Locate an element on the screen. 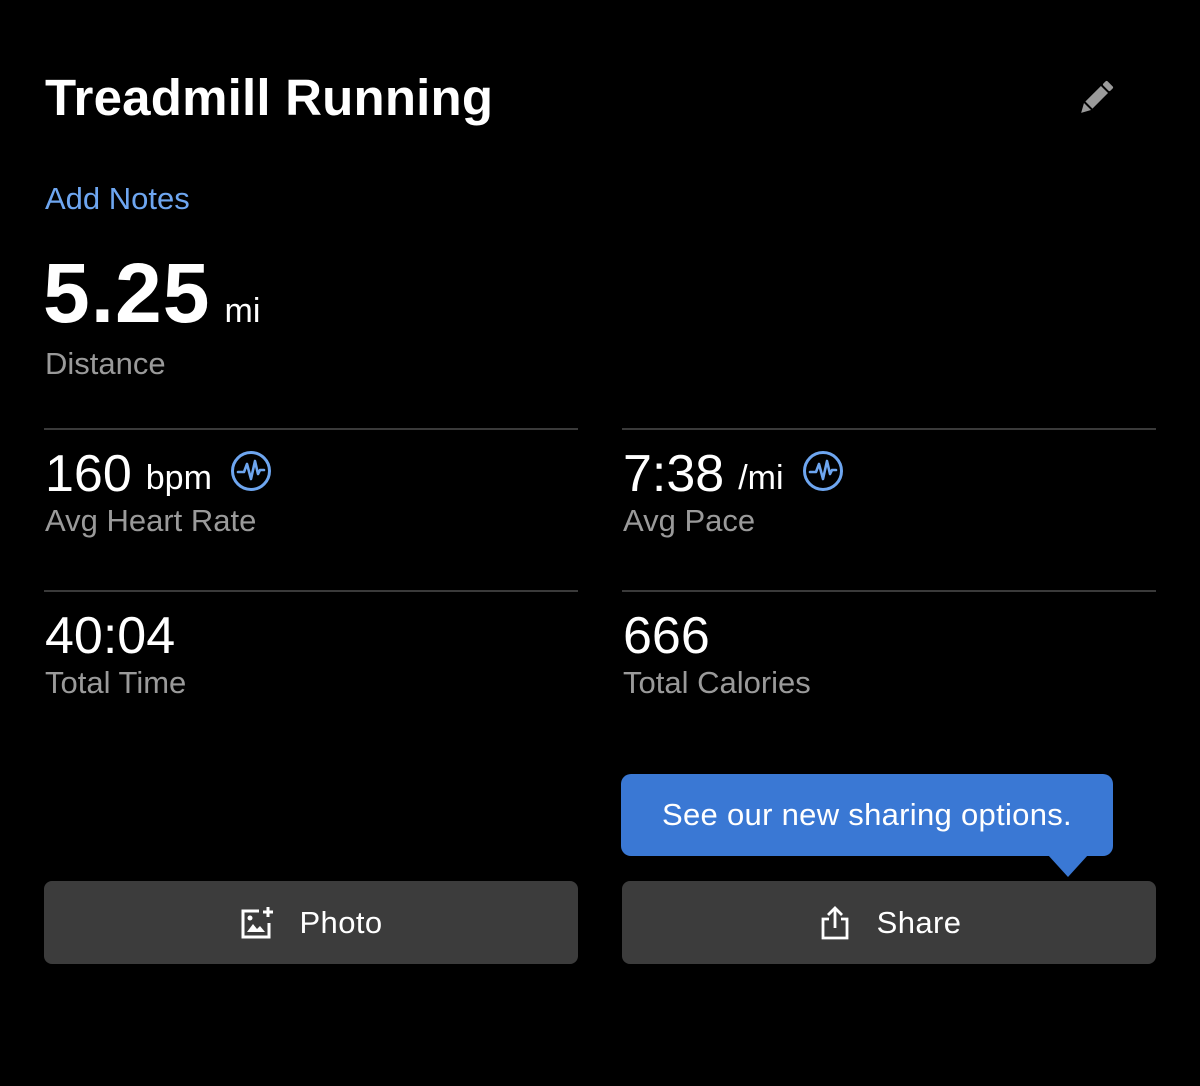  photo-button: Photo is located at coordinates (311, 922).